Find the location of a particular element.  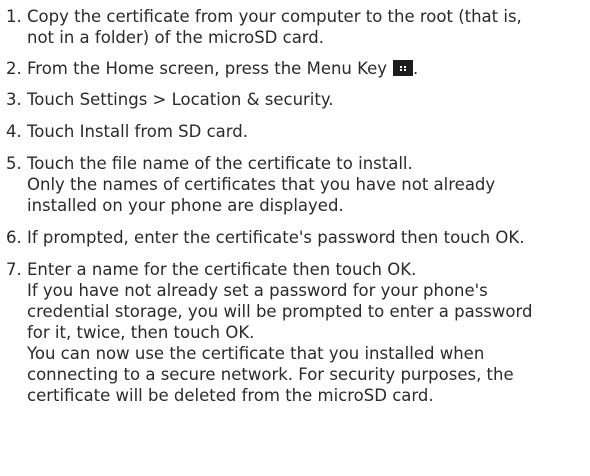

step-number: 2. is located at coordinates (14, 68).